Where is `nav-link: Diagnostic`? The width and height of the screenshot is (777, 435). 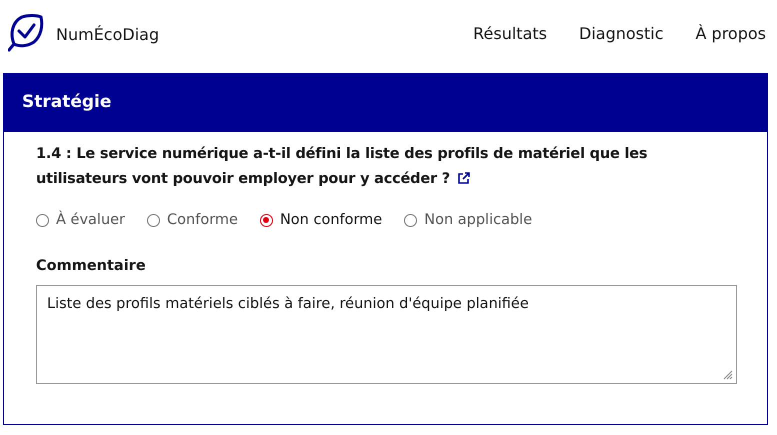
nav-link: Diagnostic is located at coordinates (621, 33).